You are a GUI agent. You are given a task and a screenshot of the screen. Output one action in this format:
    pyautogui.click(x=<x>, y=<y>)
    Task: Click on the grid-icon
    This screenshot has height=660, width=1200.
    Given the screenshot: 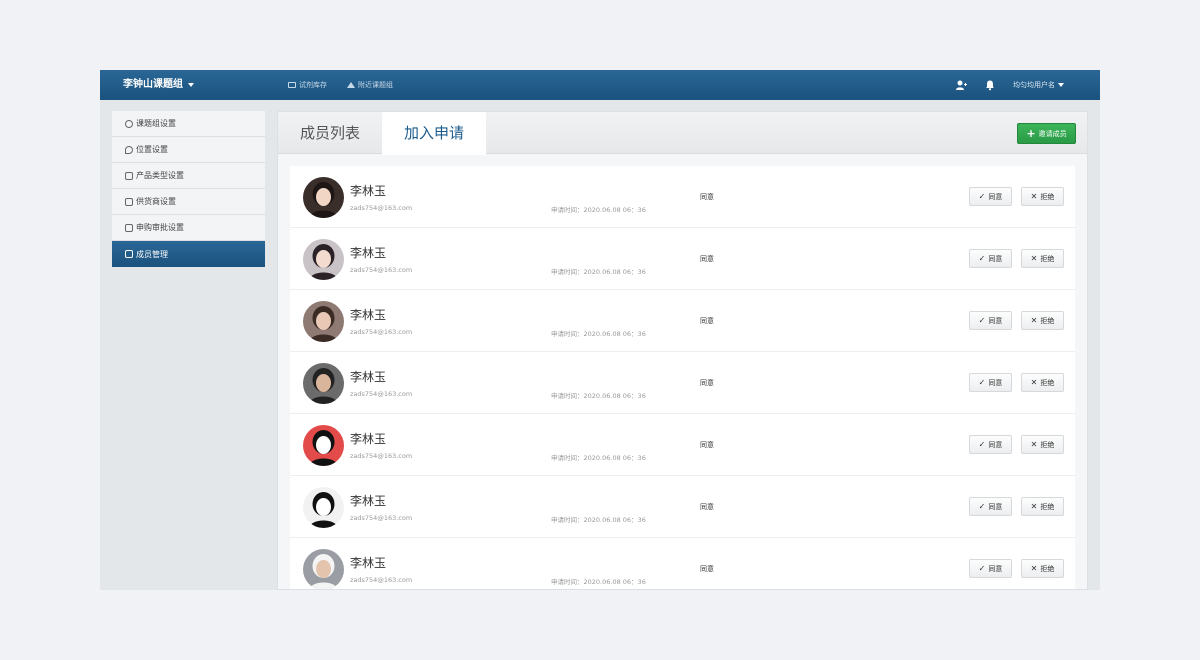 What is the action you would take?
    pyautogui.click(x=129, y=175)
    